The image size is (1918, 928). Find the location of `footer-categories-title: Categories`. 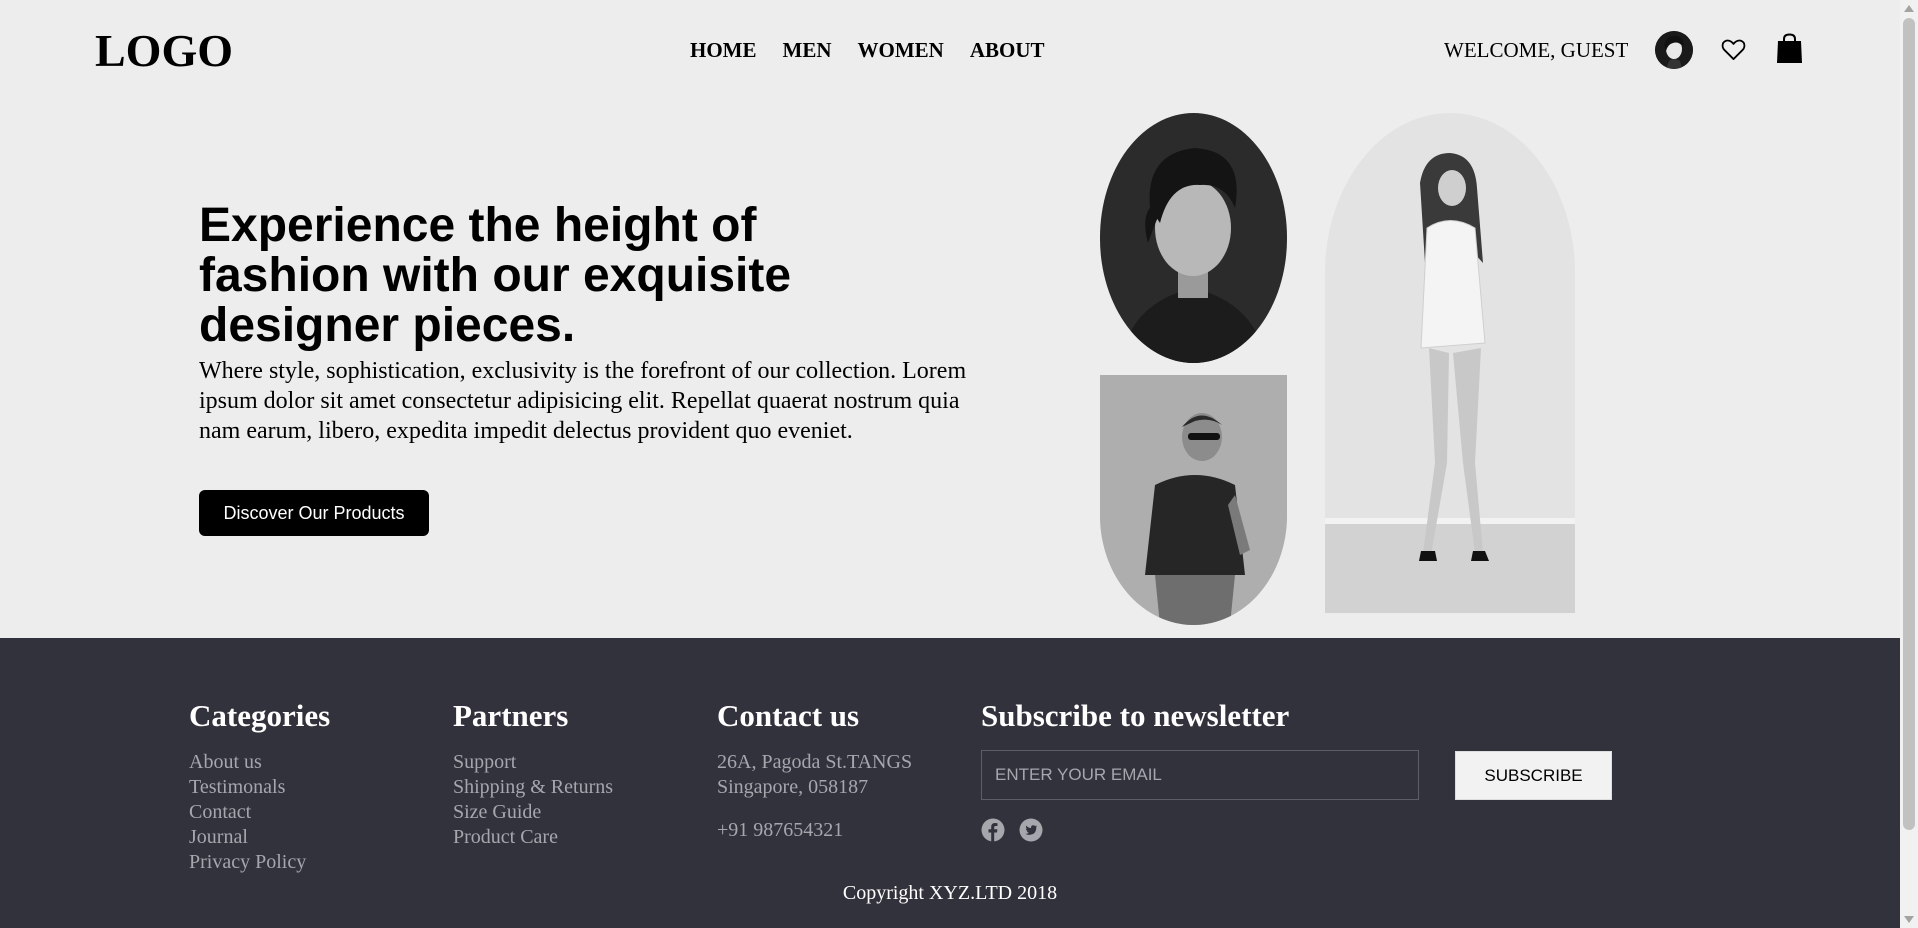

footer-categories-title: Categories is located at coordinates (260, 715).